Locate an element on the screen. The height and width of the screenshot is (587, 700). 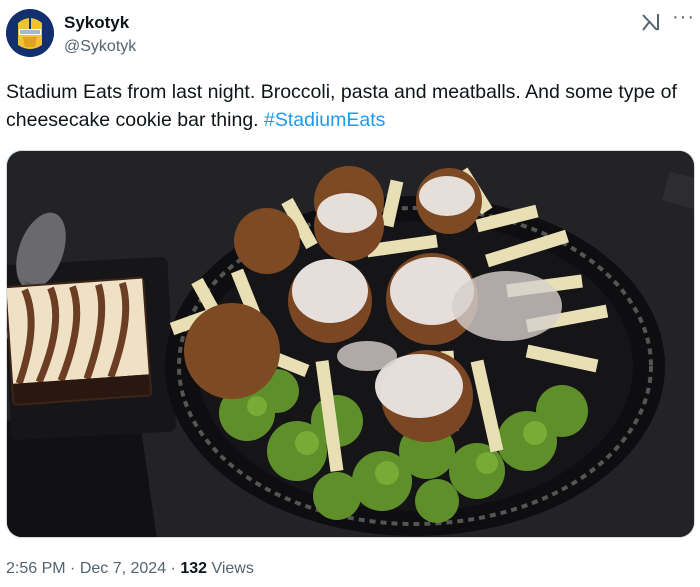
author-display-name: Sykotyk is located at coordinates (96, 23).